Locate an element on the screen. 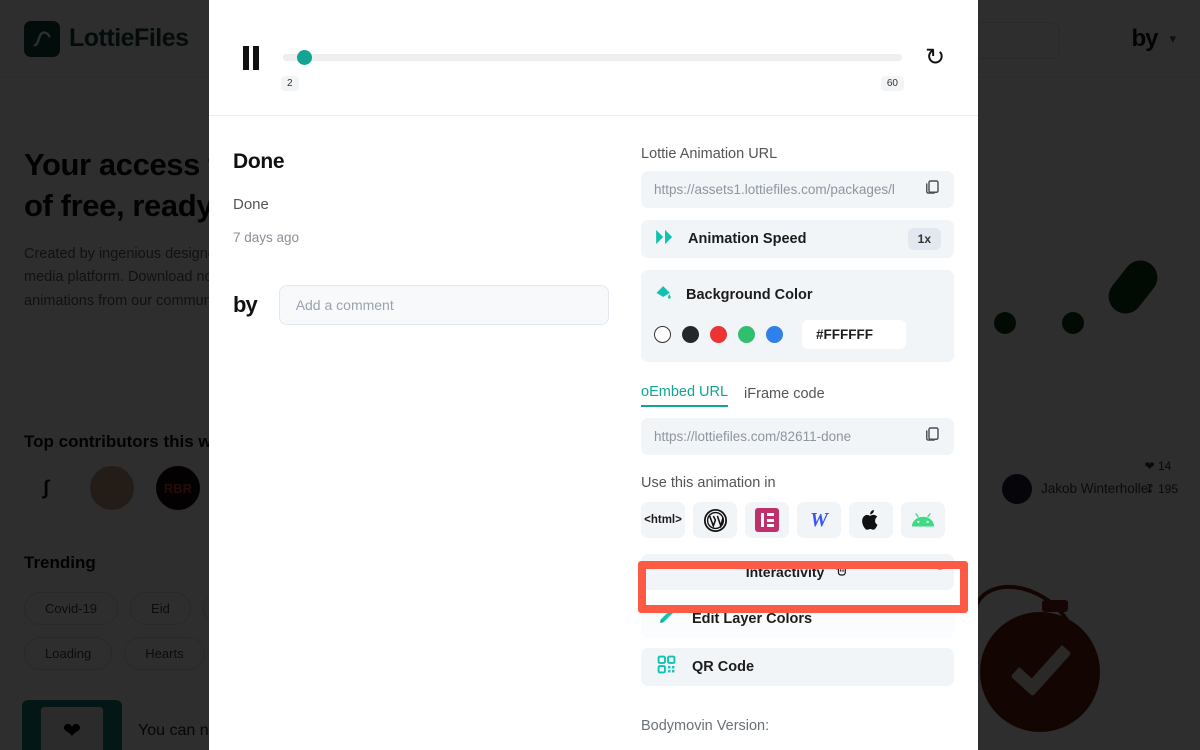 The width and height of the screenshot is (1200, 750). color-swatch-red is located at coordinates (718, 334).